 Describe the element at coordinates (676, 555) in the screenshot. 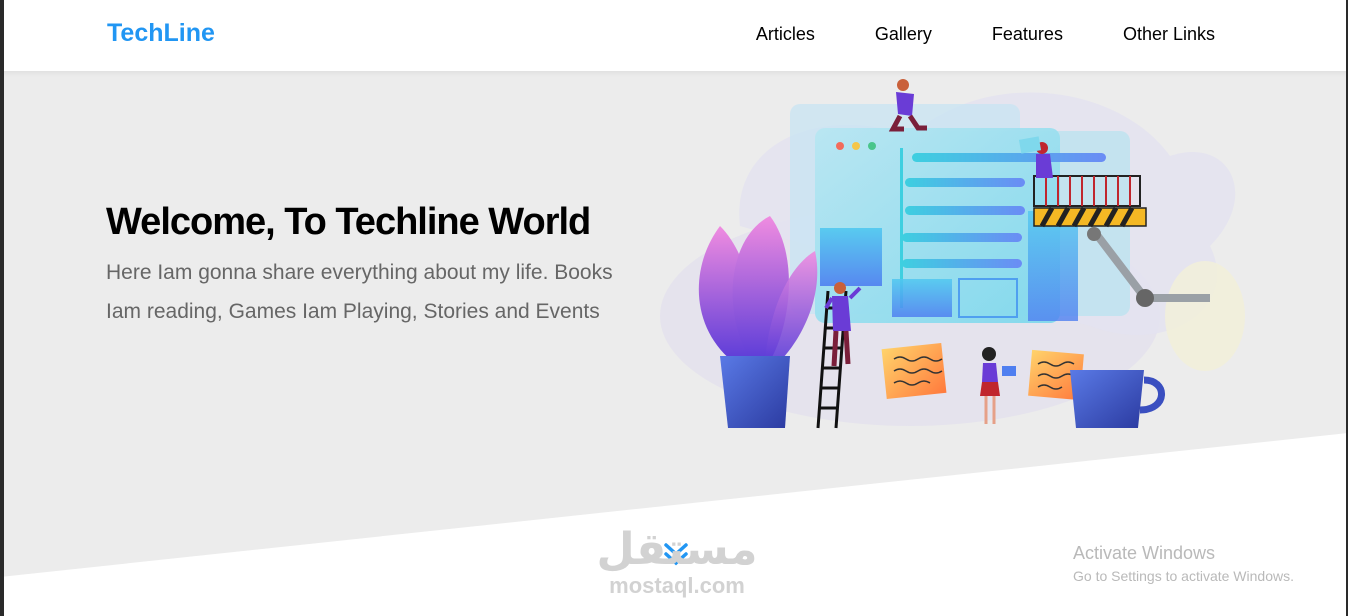

I see `scroll-down-icon` at that location.